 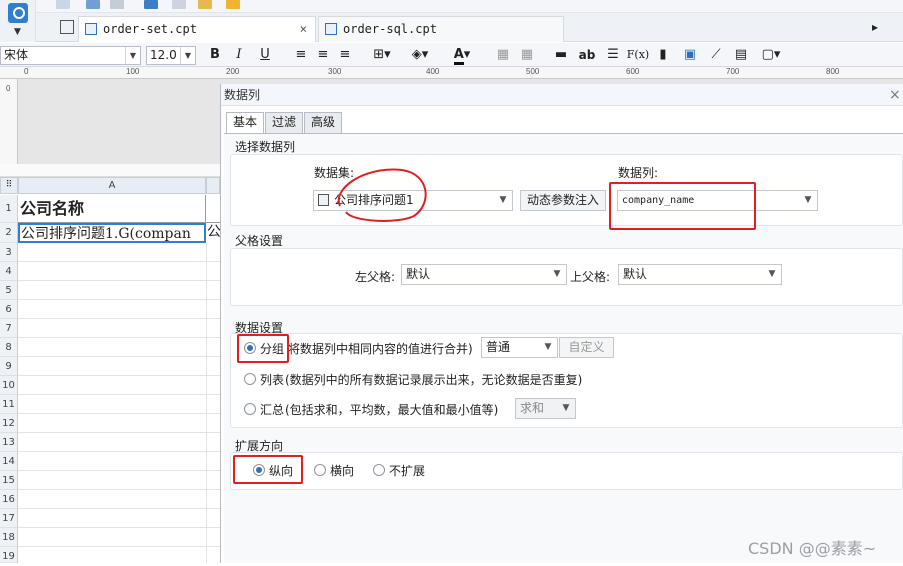 I want to click on top-parent-label: 上父格:, so click(x=590, y=277).